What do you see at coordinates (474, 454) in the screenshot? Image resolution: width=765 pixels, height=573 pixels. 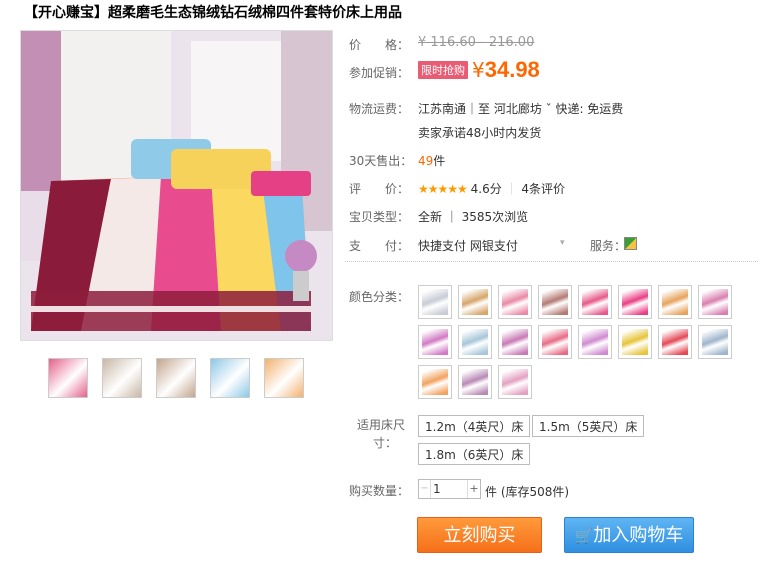 I see `size-option-1-8m: 1.8m（6英尺）床` at bounding box center [474, 454].